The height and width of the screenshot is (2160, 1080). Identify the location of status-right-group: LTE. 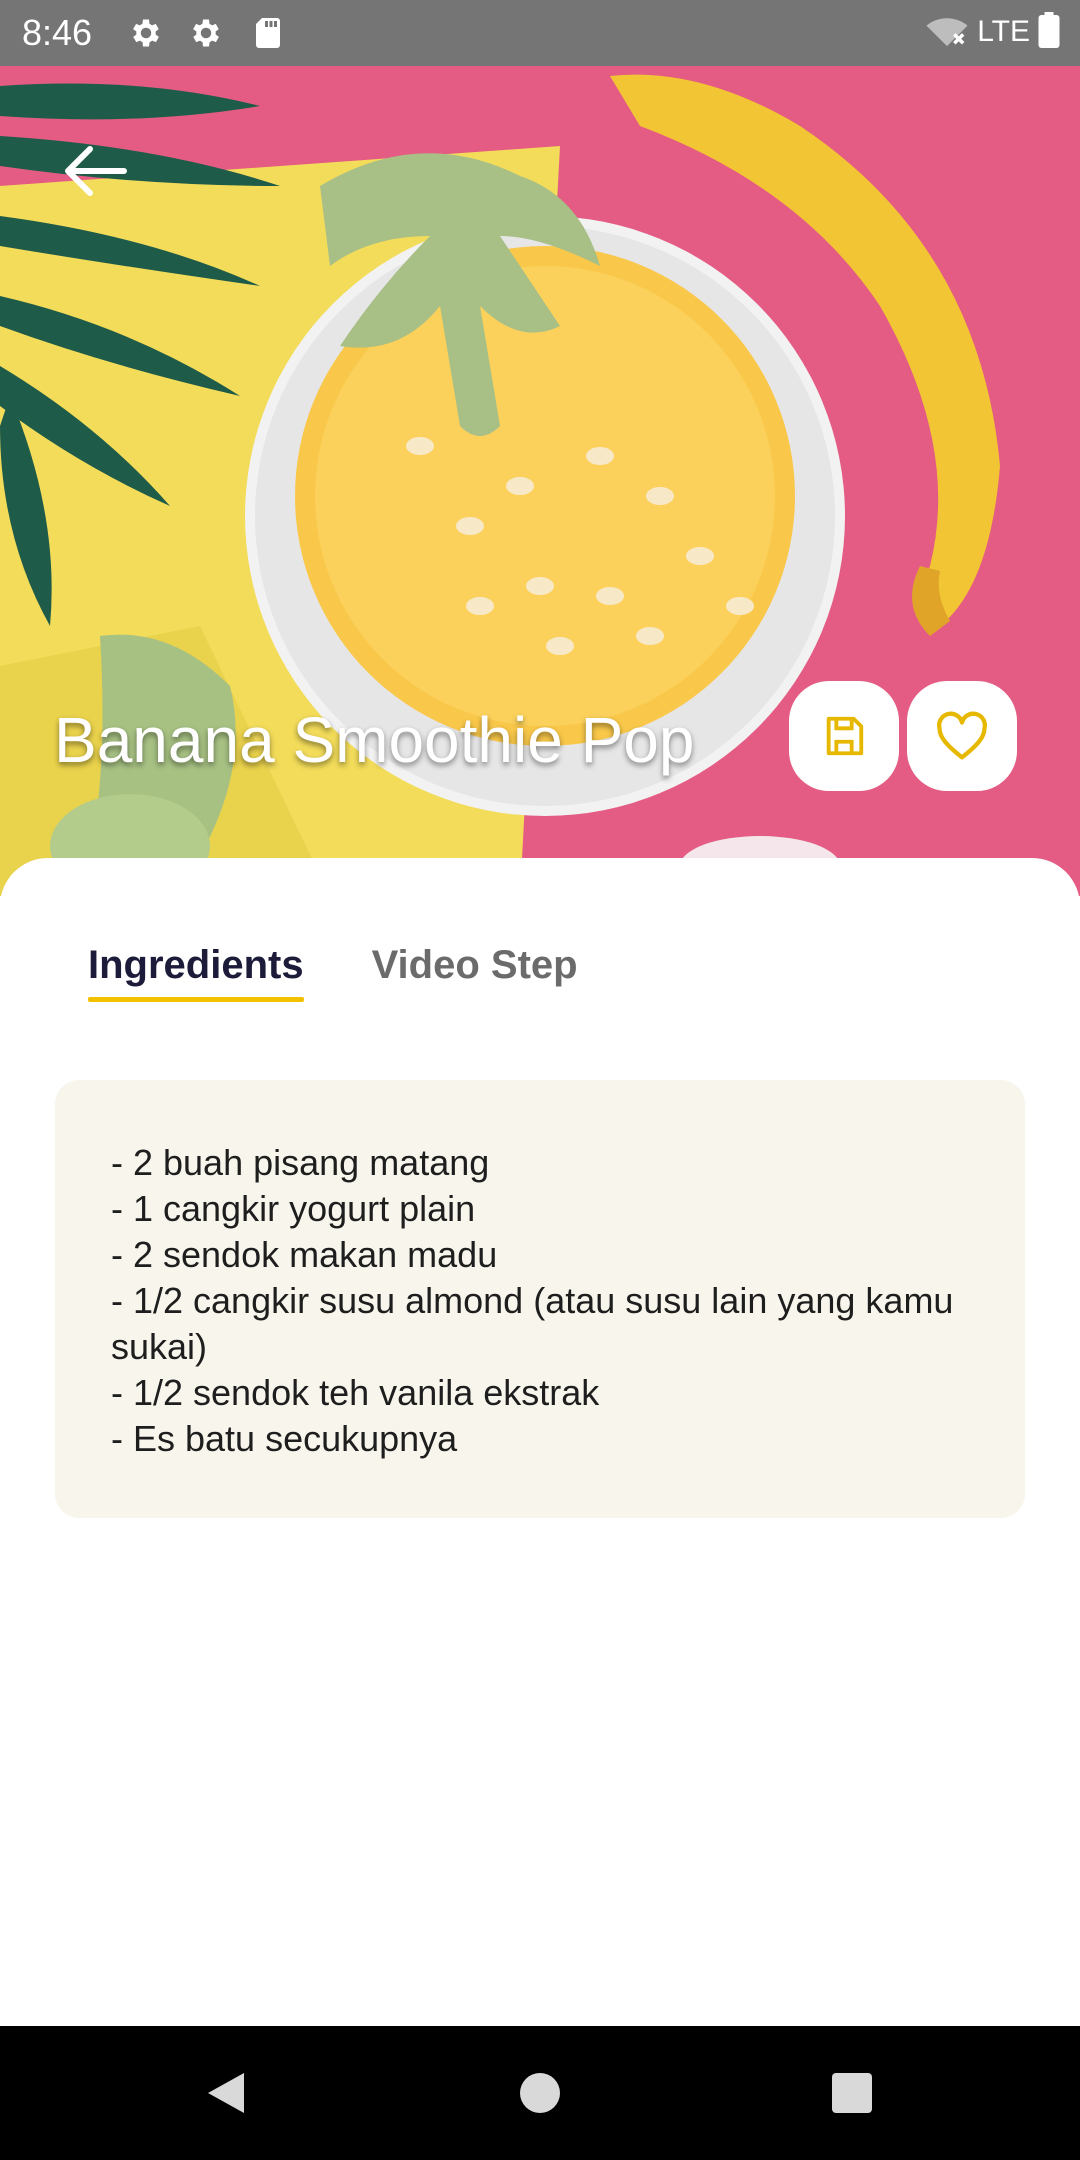
(992, 32).